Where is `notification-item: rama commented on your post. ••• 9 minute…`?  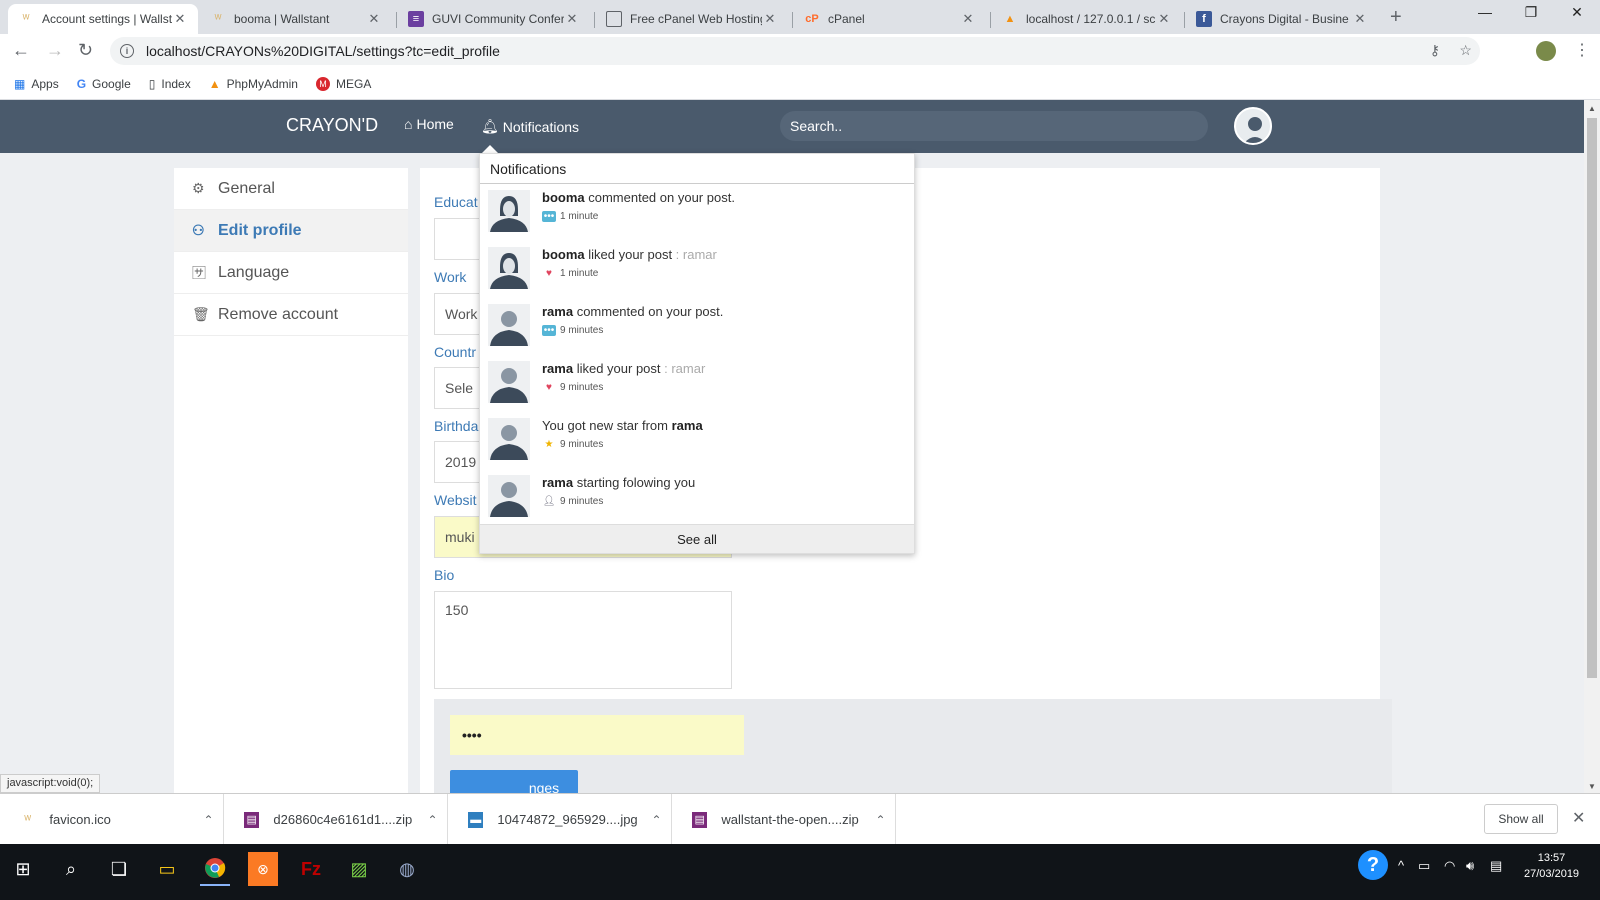 notification-item: rama commented on your post. ••• 9 minute… is located at coordinates (697, 326).